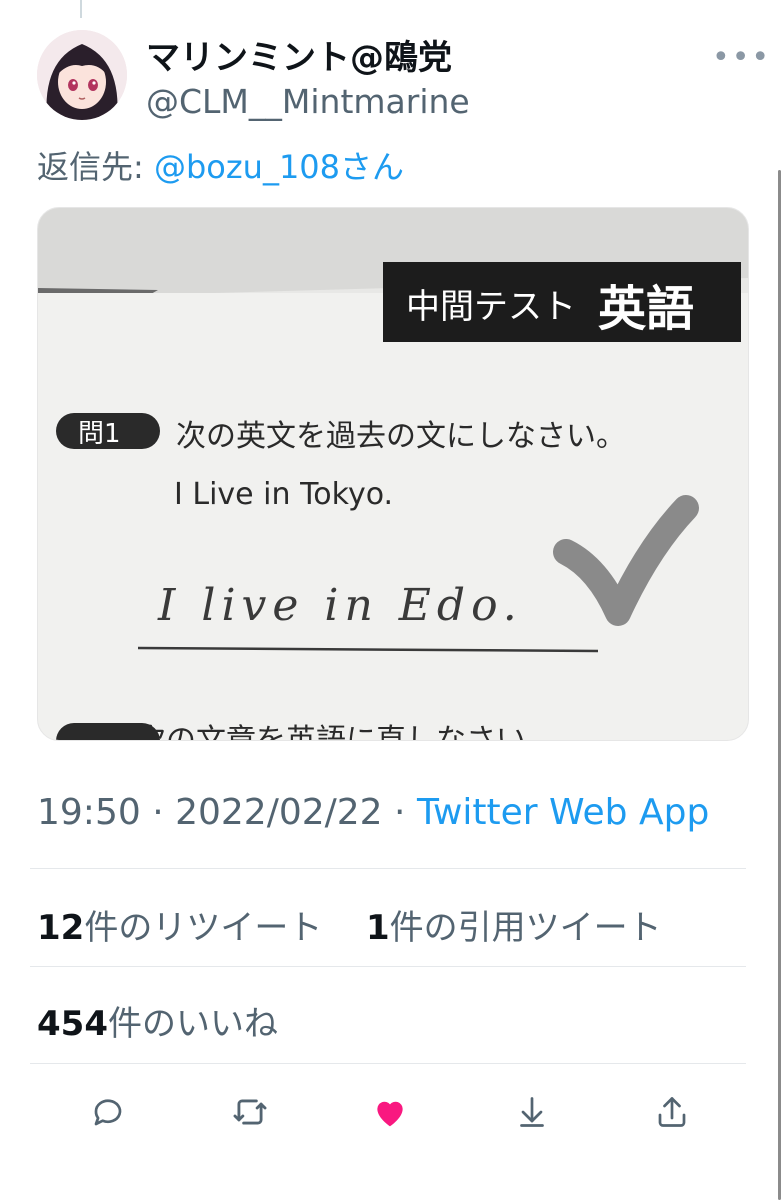 The height and width of the screenshot is (1200, 783). I want to click on q1-text: 次の英文を過去の文にしなさい。, so click(401, 436).